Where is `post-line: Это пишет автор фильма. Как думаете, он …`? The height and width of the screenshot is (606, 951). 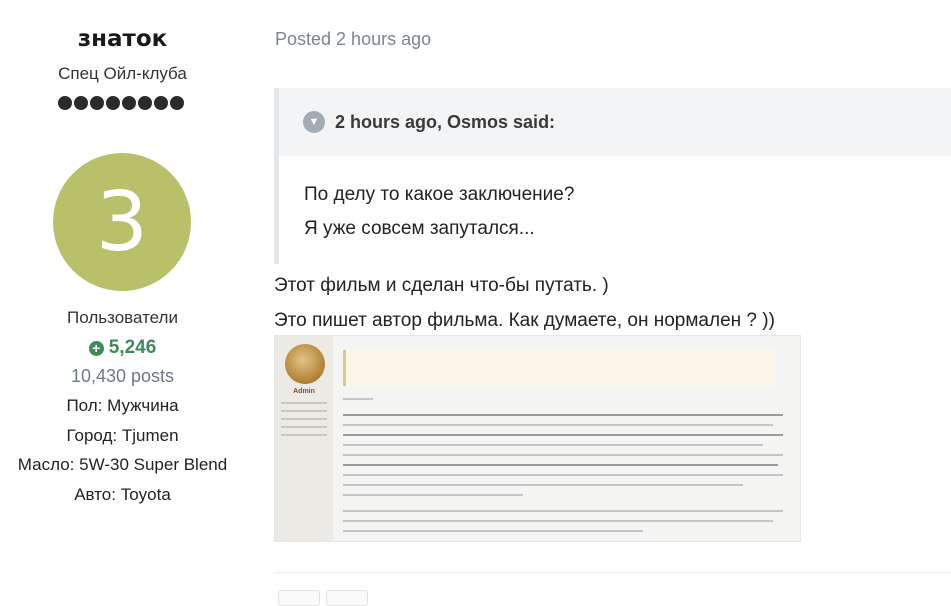 post-line: Это пишет автор фильма. Как думаете, он … is located at coordinates (524, 320).